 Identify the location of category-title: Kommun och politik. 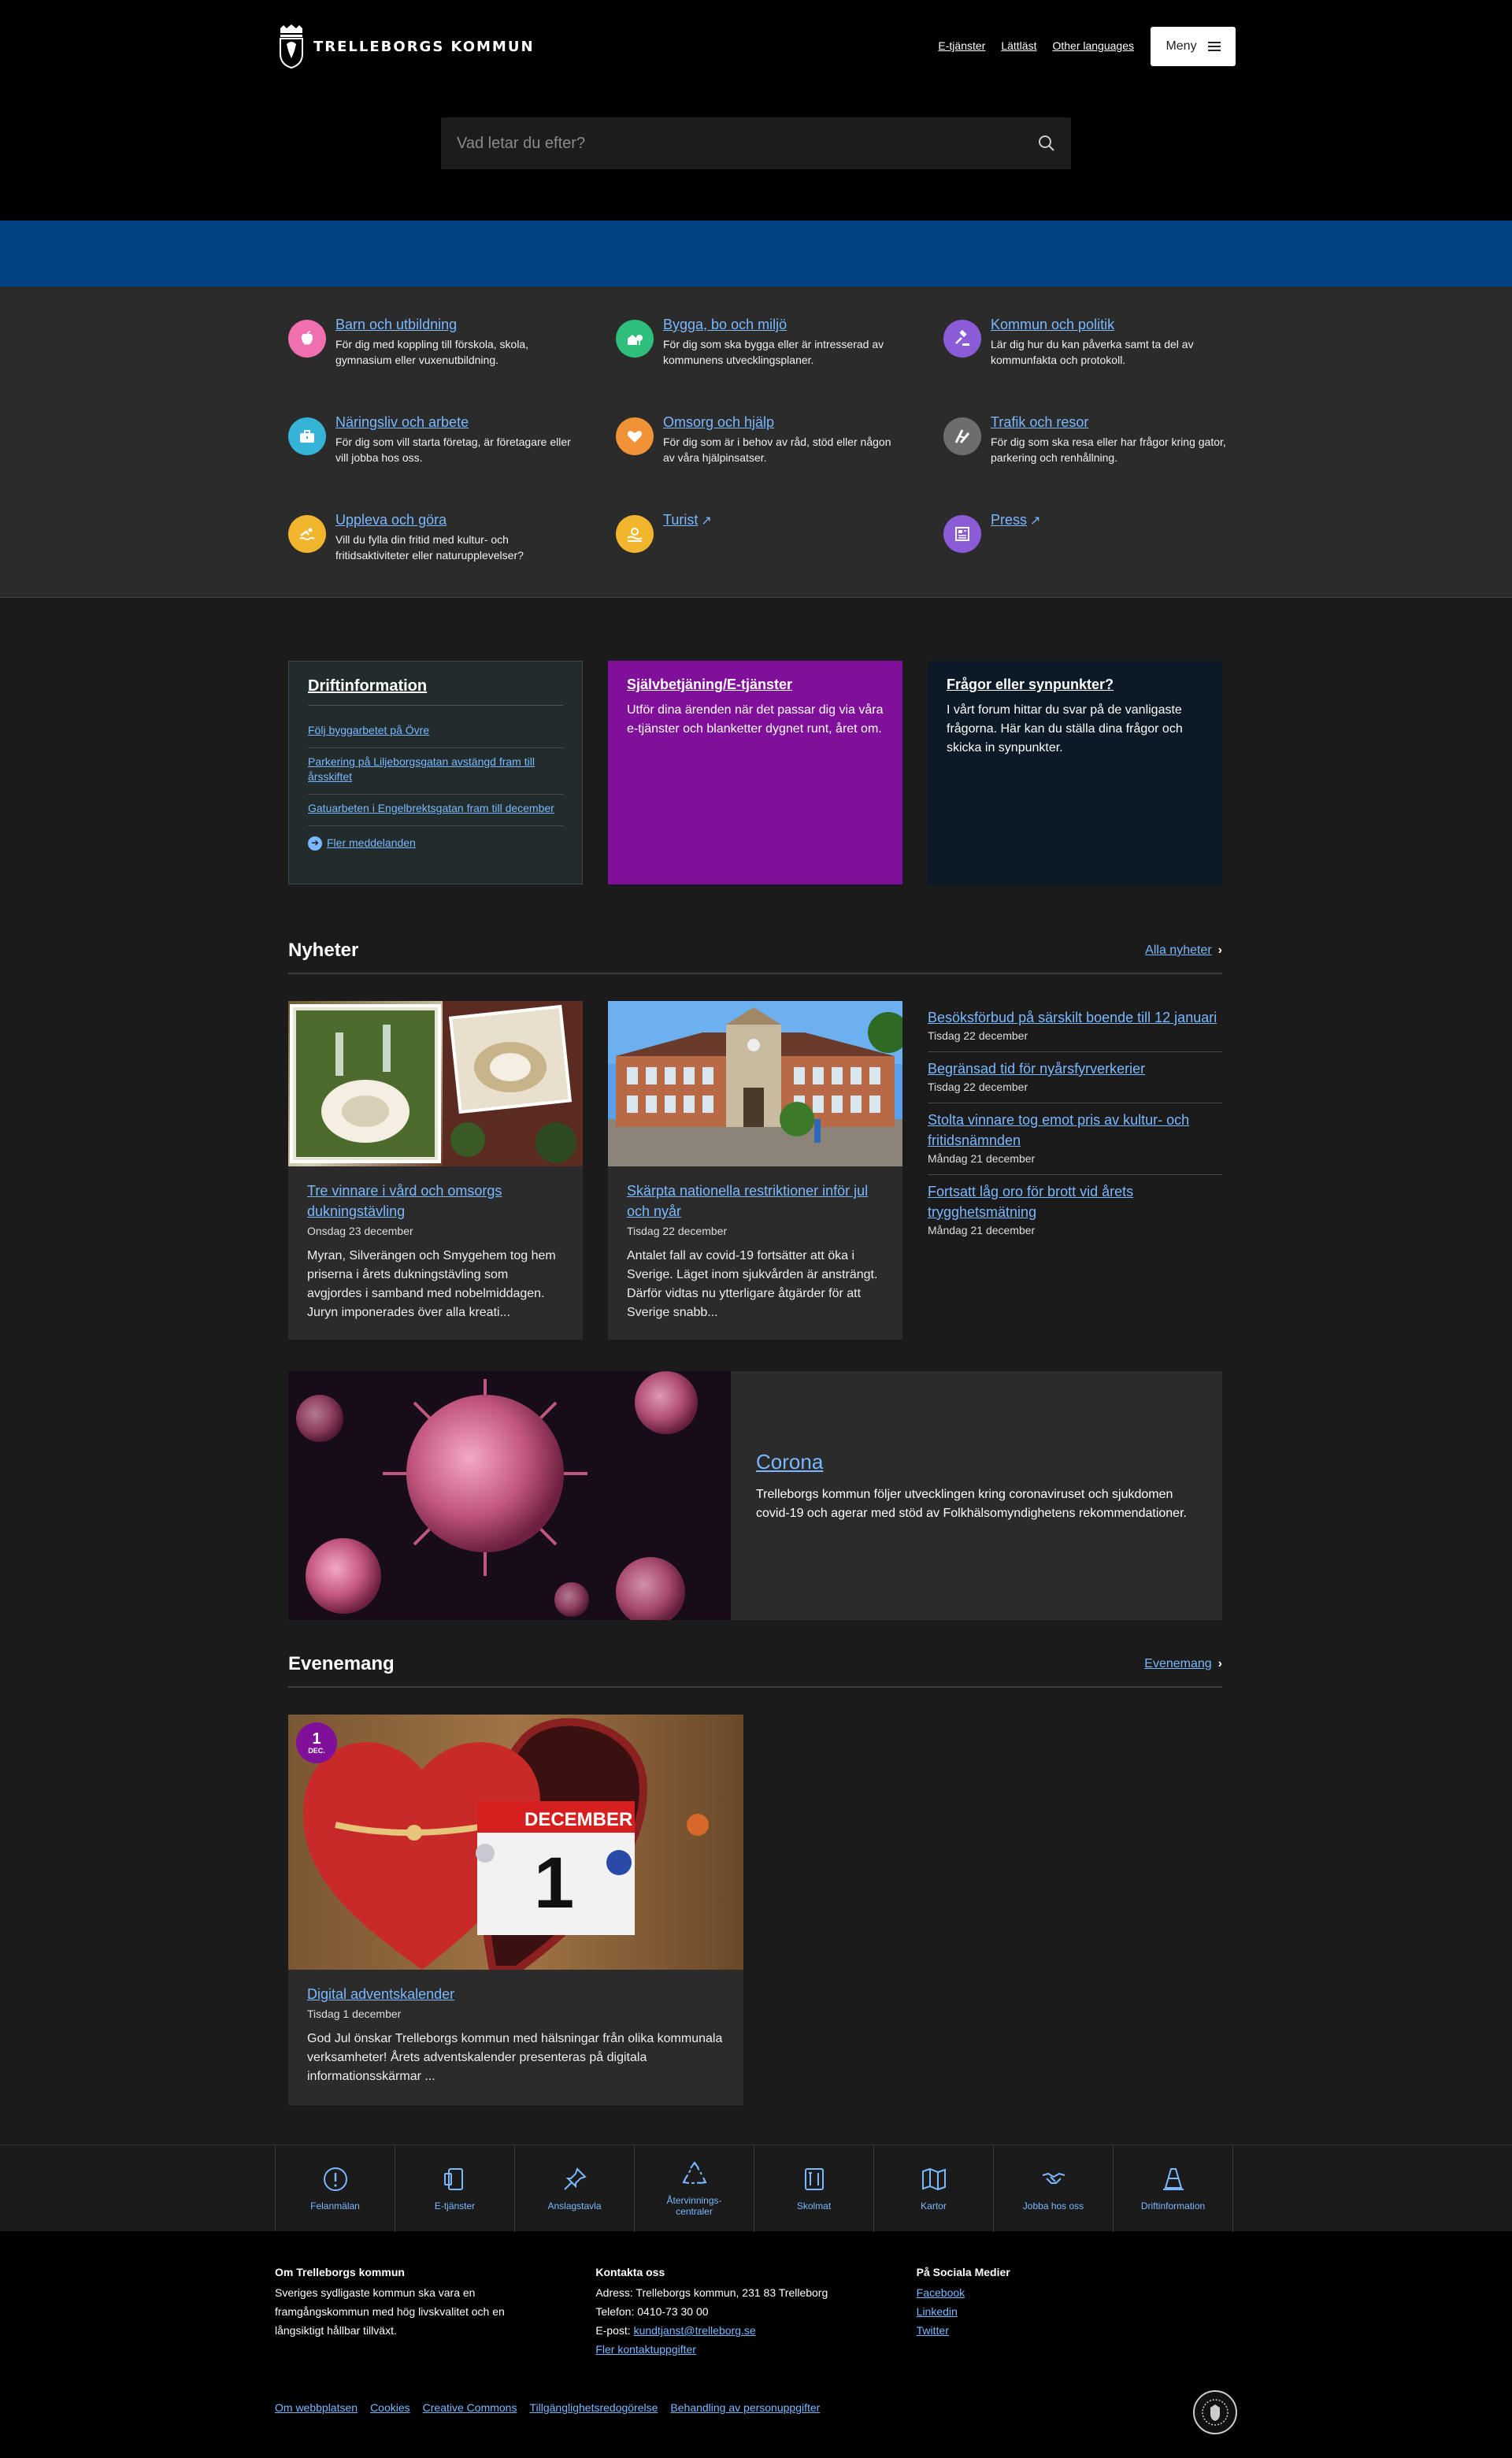
(1052, 325).